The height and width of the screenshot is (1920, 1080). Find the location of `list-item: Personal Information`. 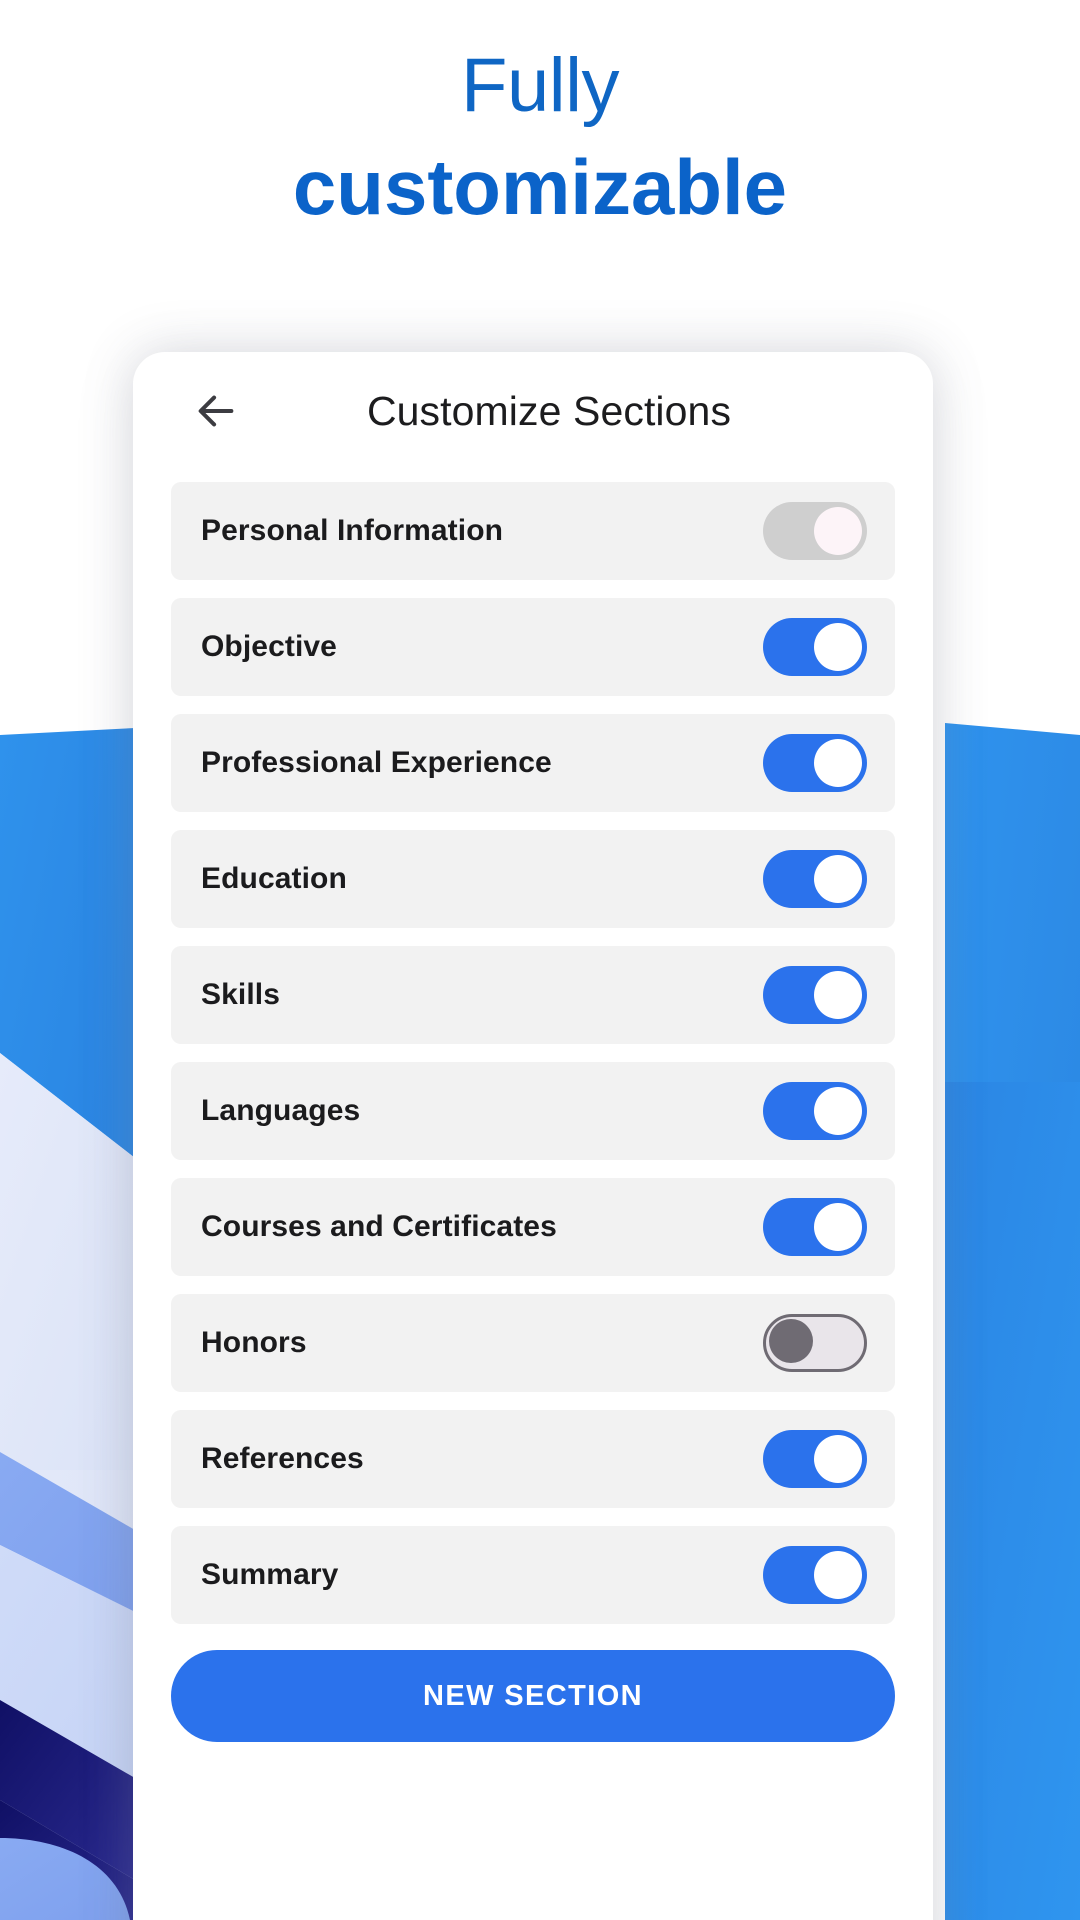

list-item: Personal Information is located at coordinates (533, 531).